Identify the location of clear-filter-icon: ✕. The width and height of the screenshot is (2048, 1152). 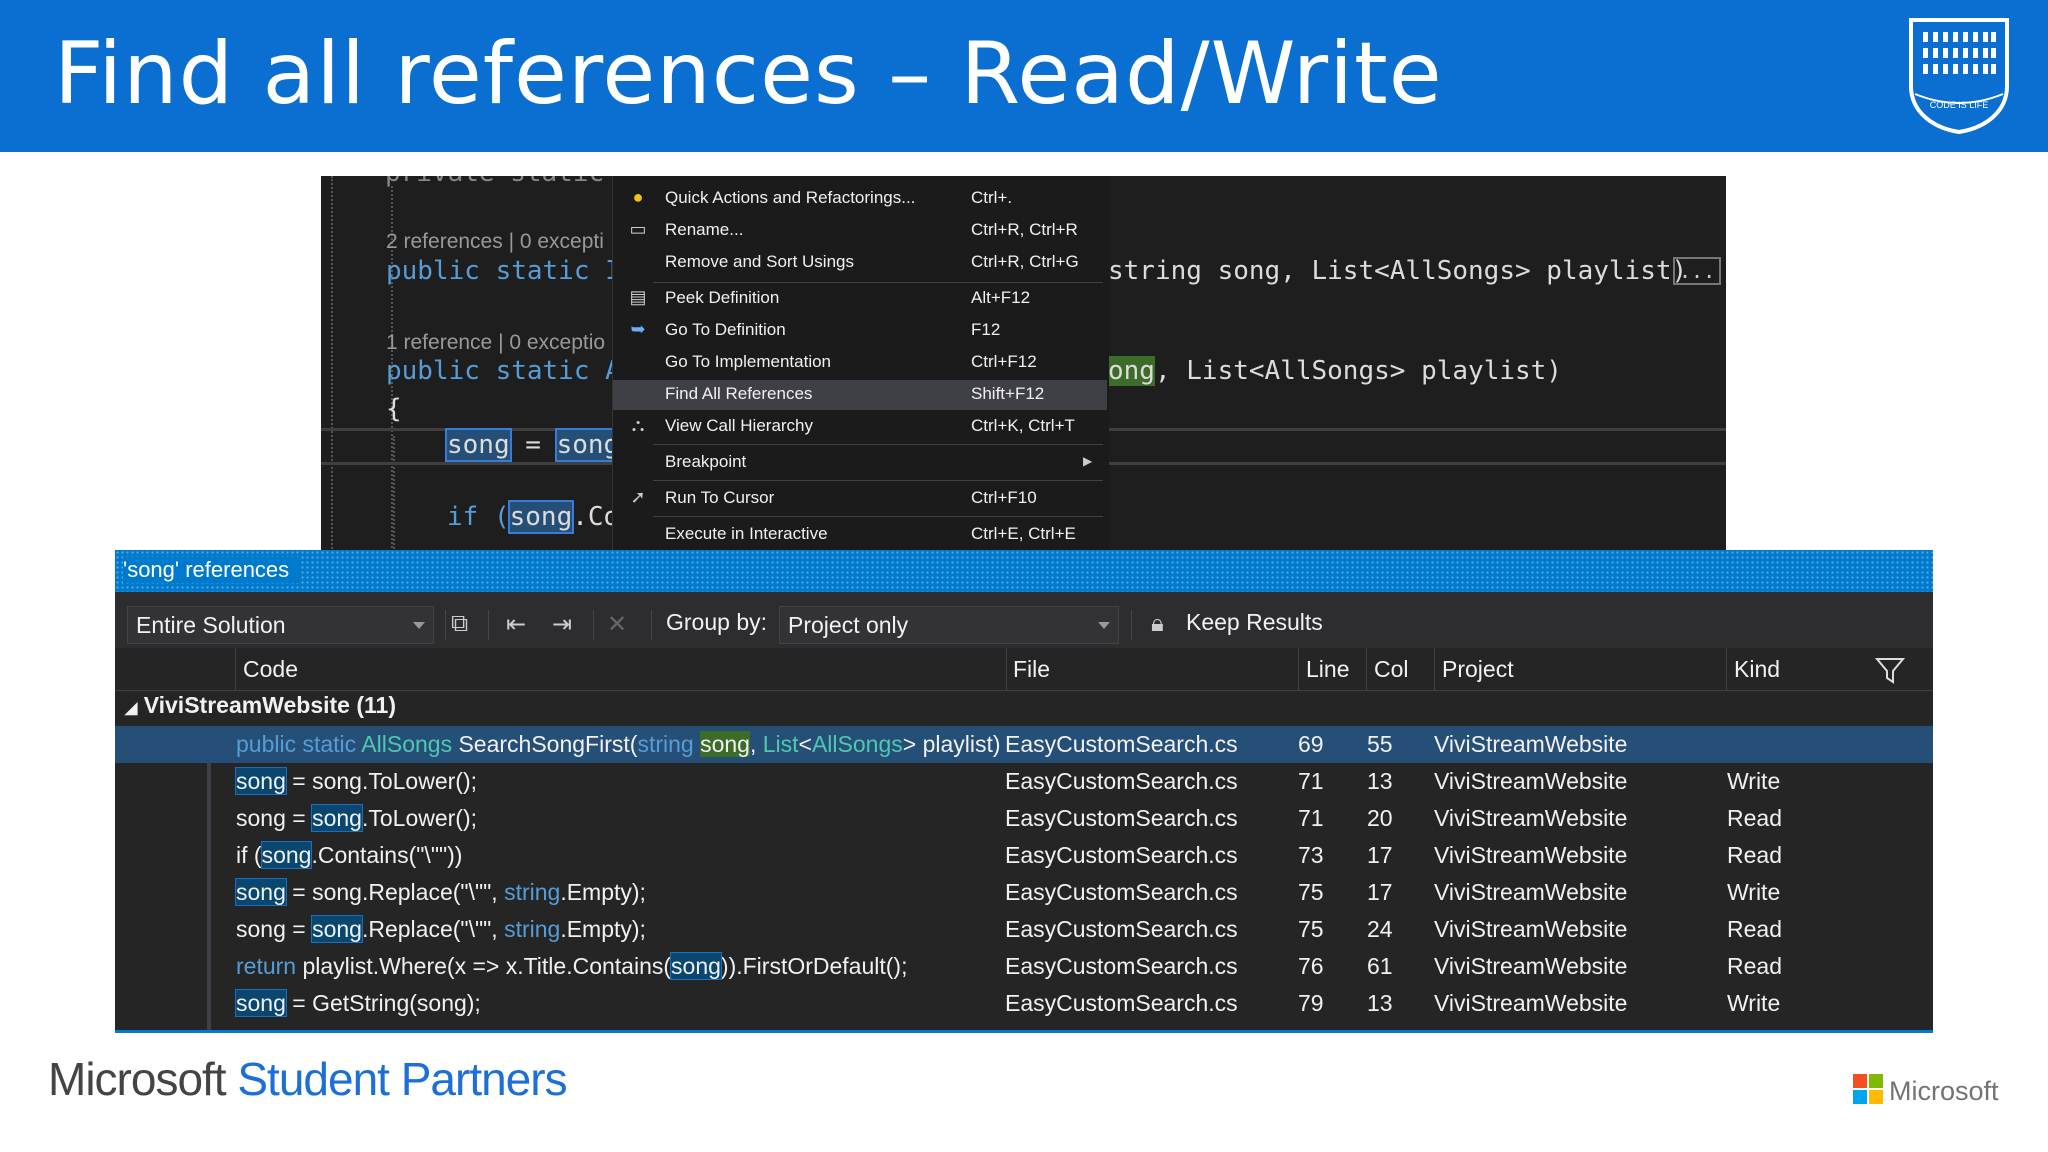
(617, 624).